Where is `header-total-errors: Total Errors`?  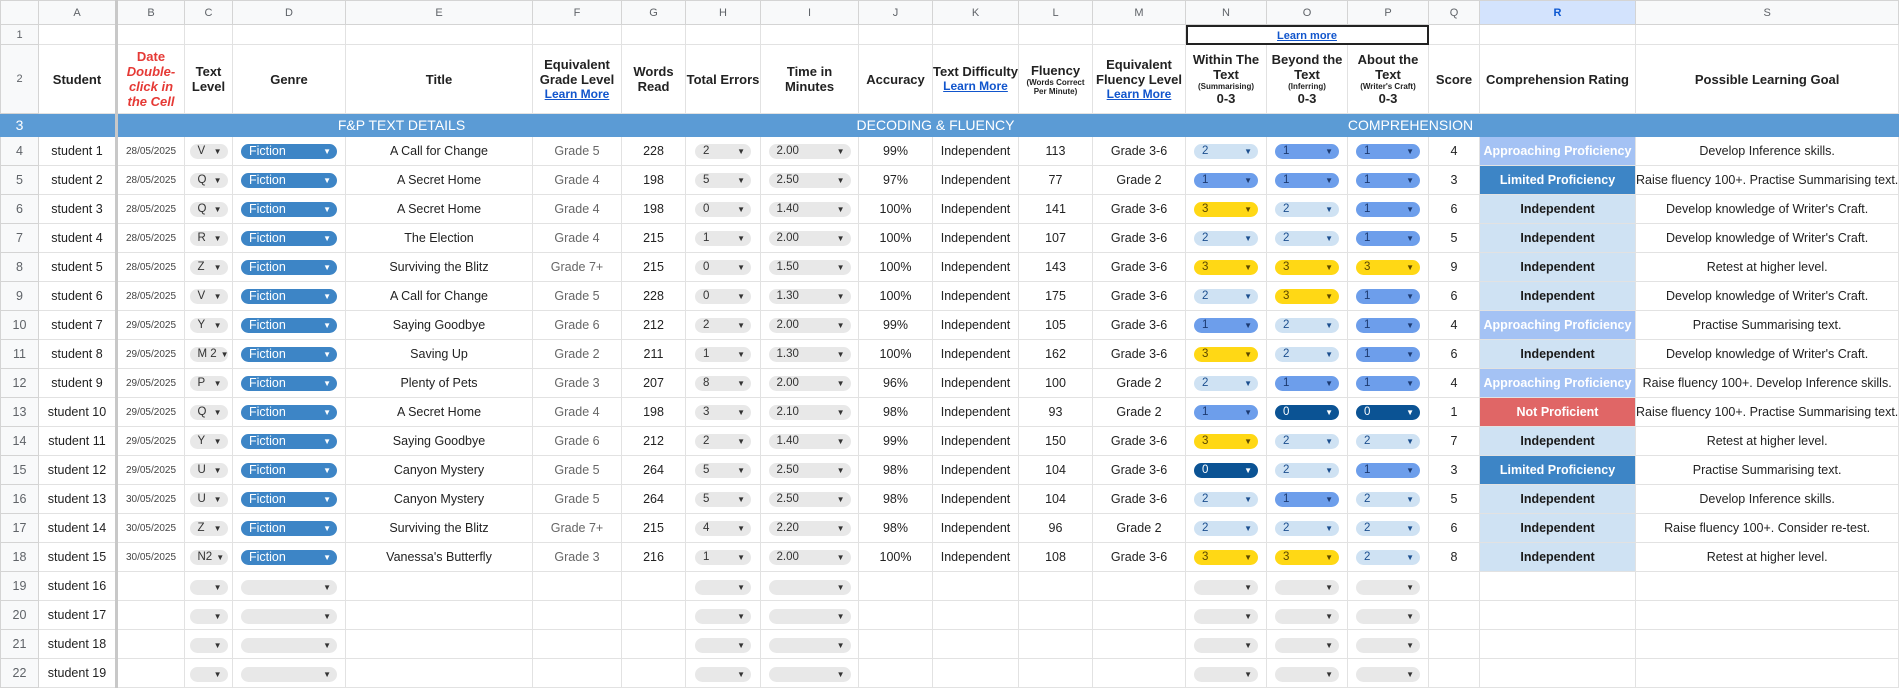
header-total-errors: Total Errors is located at coordinates (723, 79).